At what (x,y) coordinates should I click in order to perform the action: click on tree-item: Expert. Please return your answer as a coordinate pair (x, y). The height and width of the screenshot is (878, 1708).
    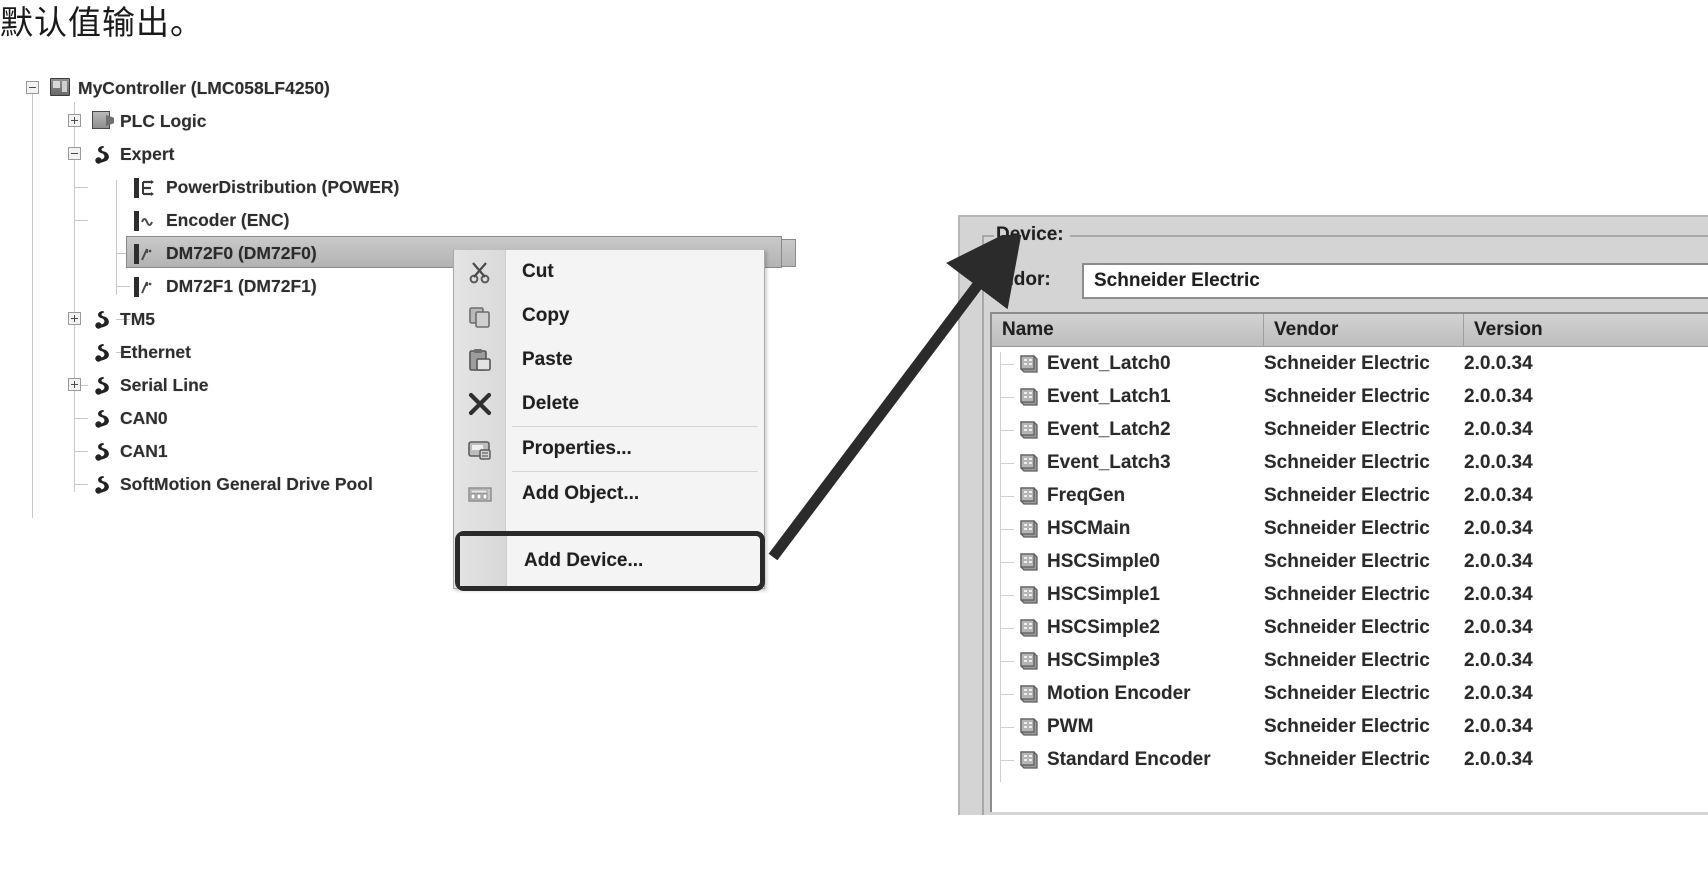
    Looking at the image, I should click on (346, 154).